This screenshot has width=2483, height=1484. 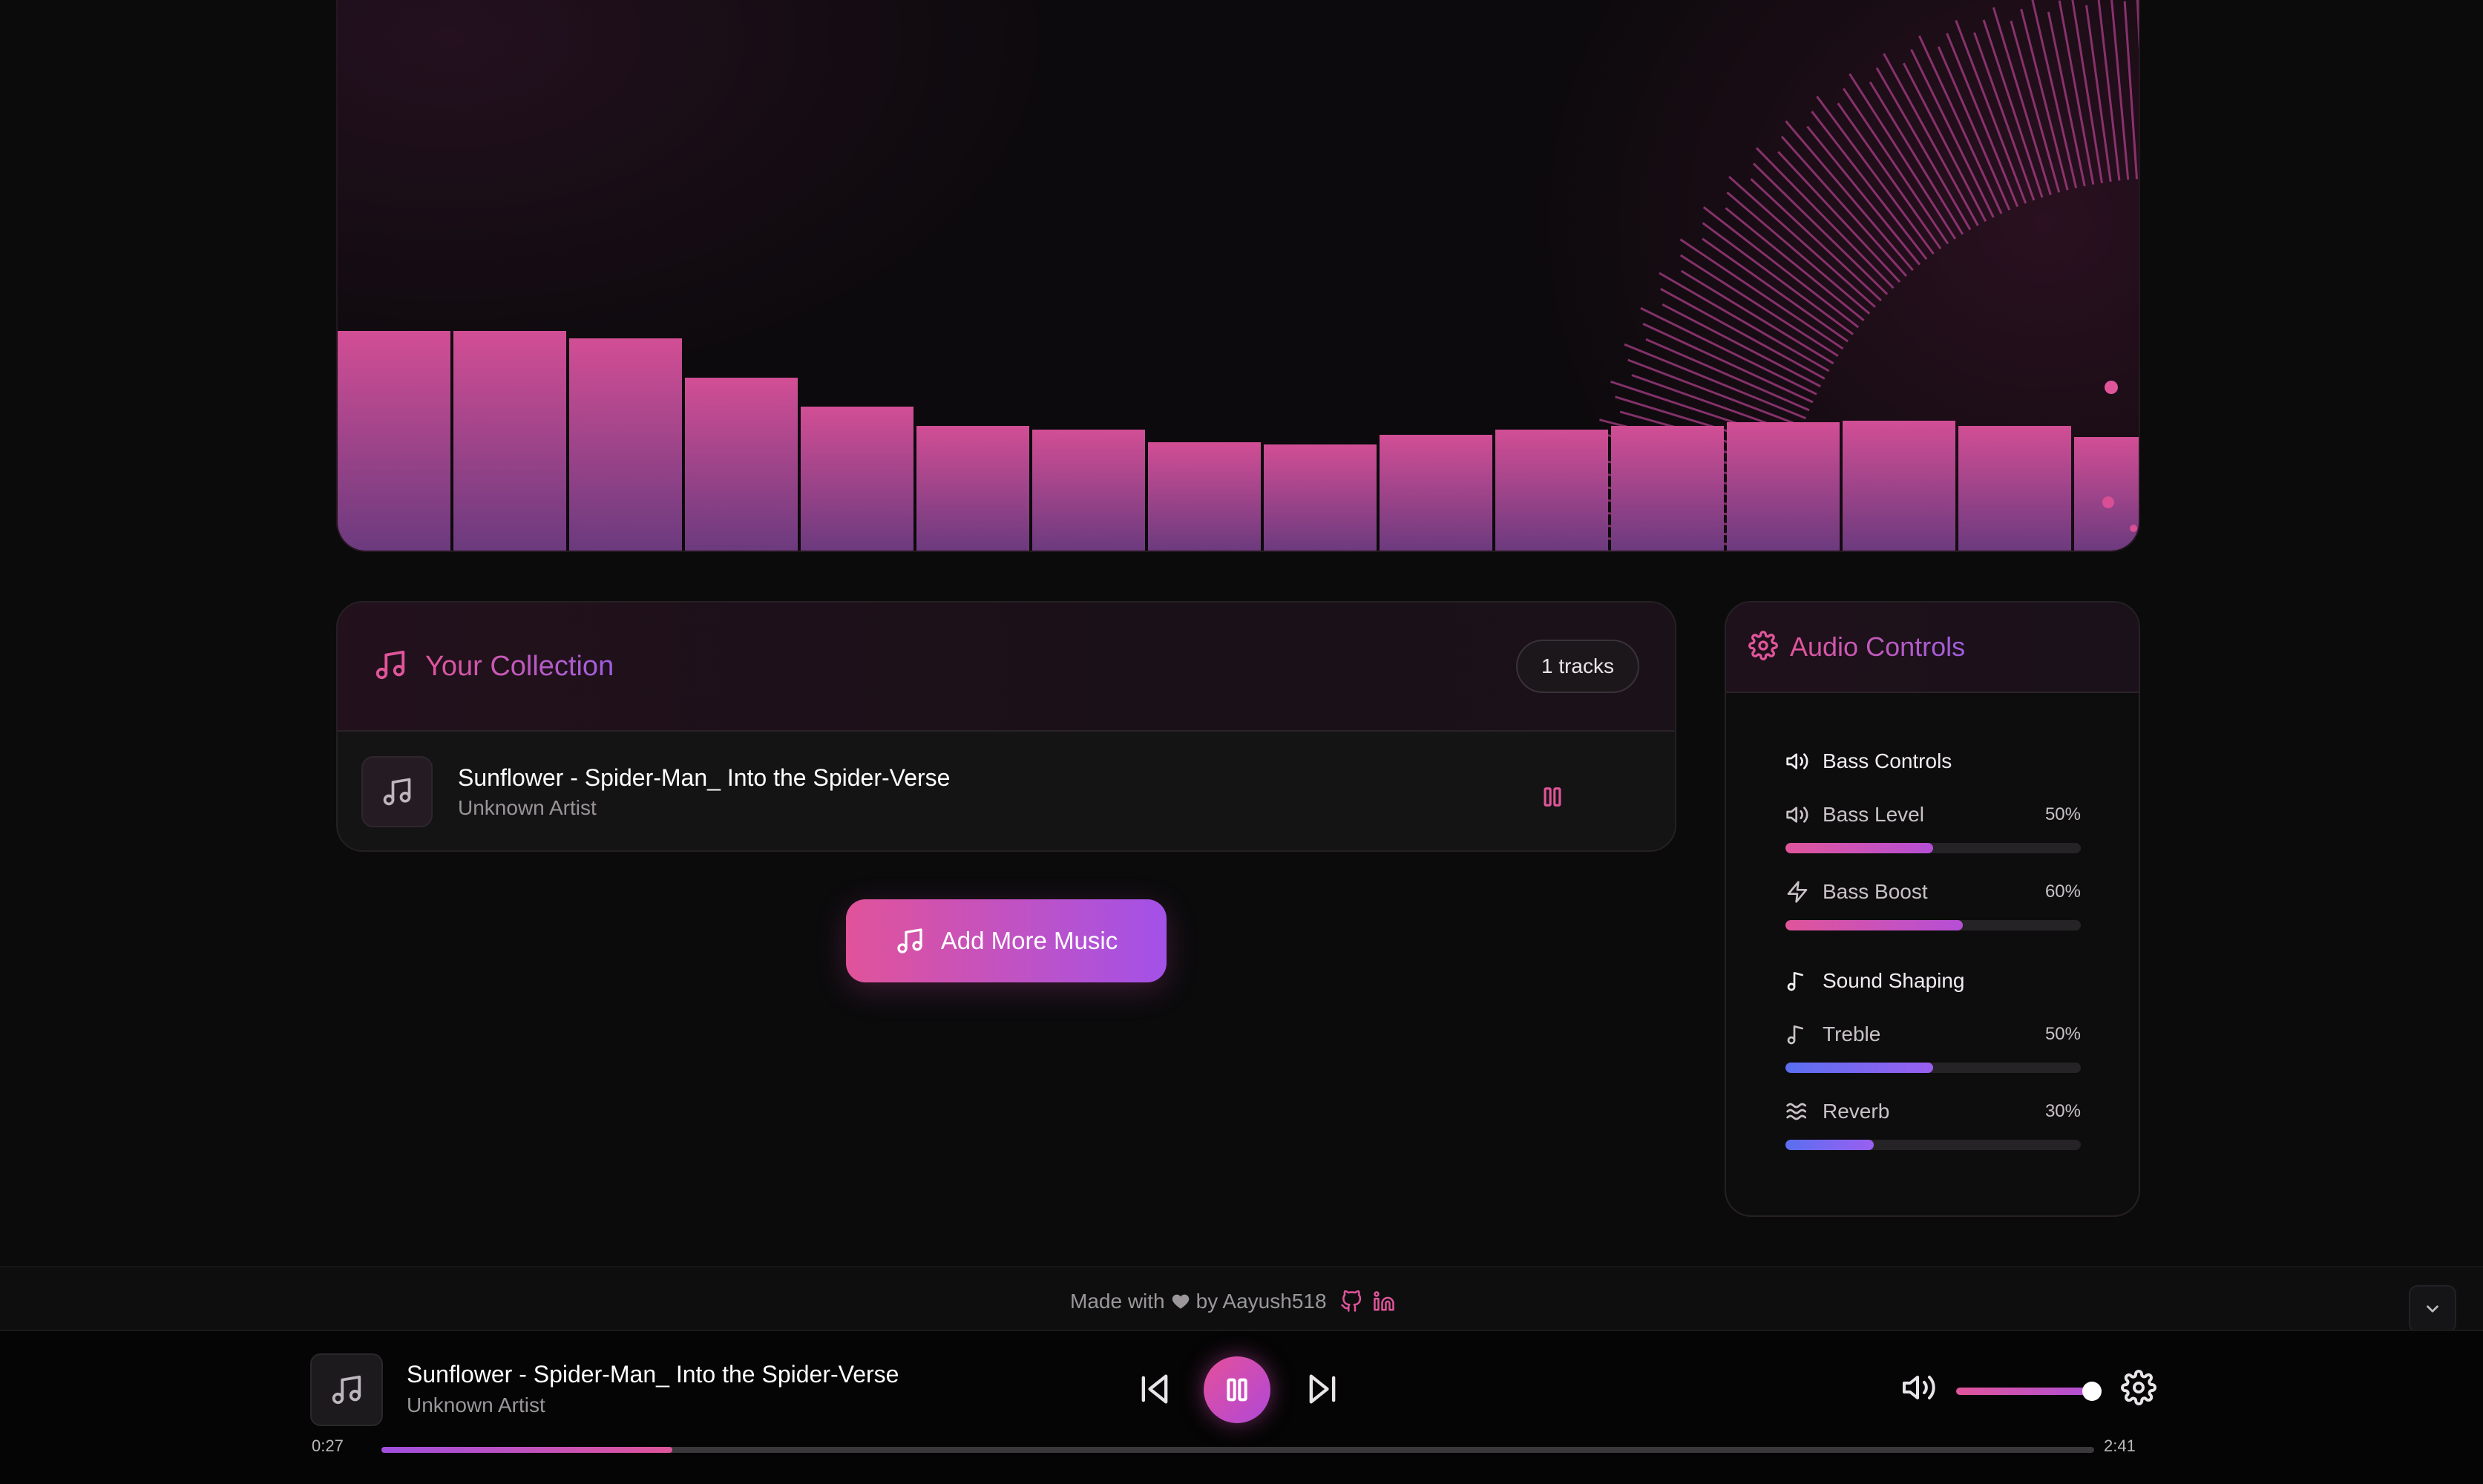 I want to click on bass-level-label: Bass Level, so click(x=1873, y=814).